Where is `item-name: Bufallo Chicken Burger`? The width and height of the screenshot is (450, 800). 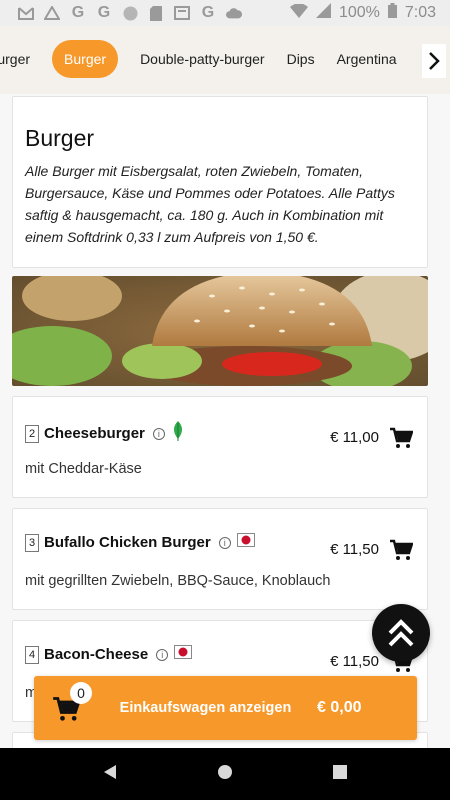 item-name: Bufallo Chicken Burger is located at coordinates (127, 542).